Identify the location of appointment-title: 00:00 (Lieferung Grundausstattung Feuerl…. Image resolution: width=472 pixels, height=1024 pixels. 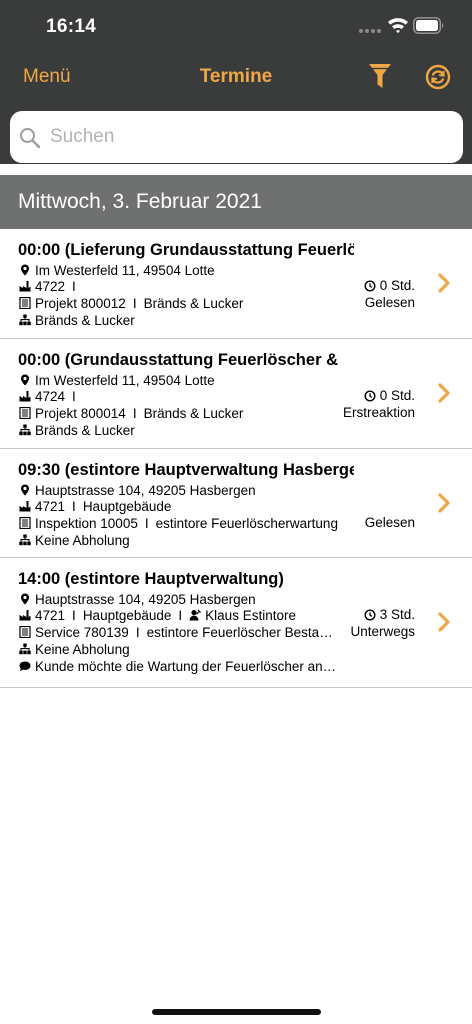
(186, 250).